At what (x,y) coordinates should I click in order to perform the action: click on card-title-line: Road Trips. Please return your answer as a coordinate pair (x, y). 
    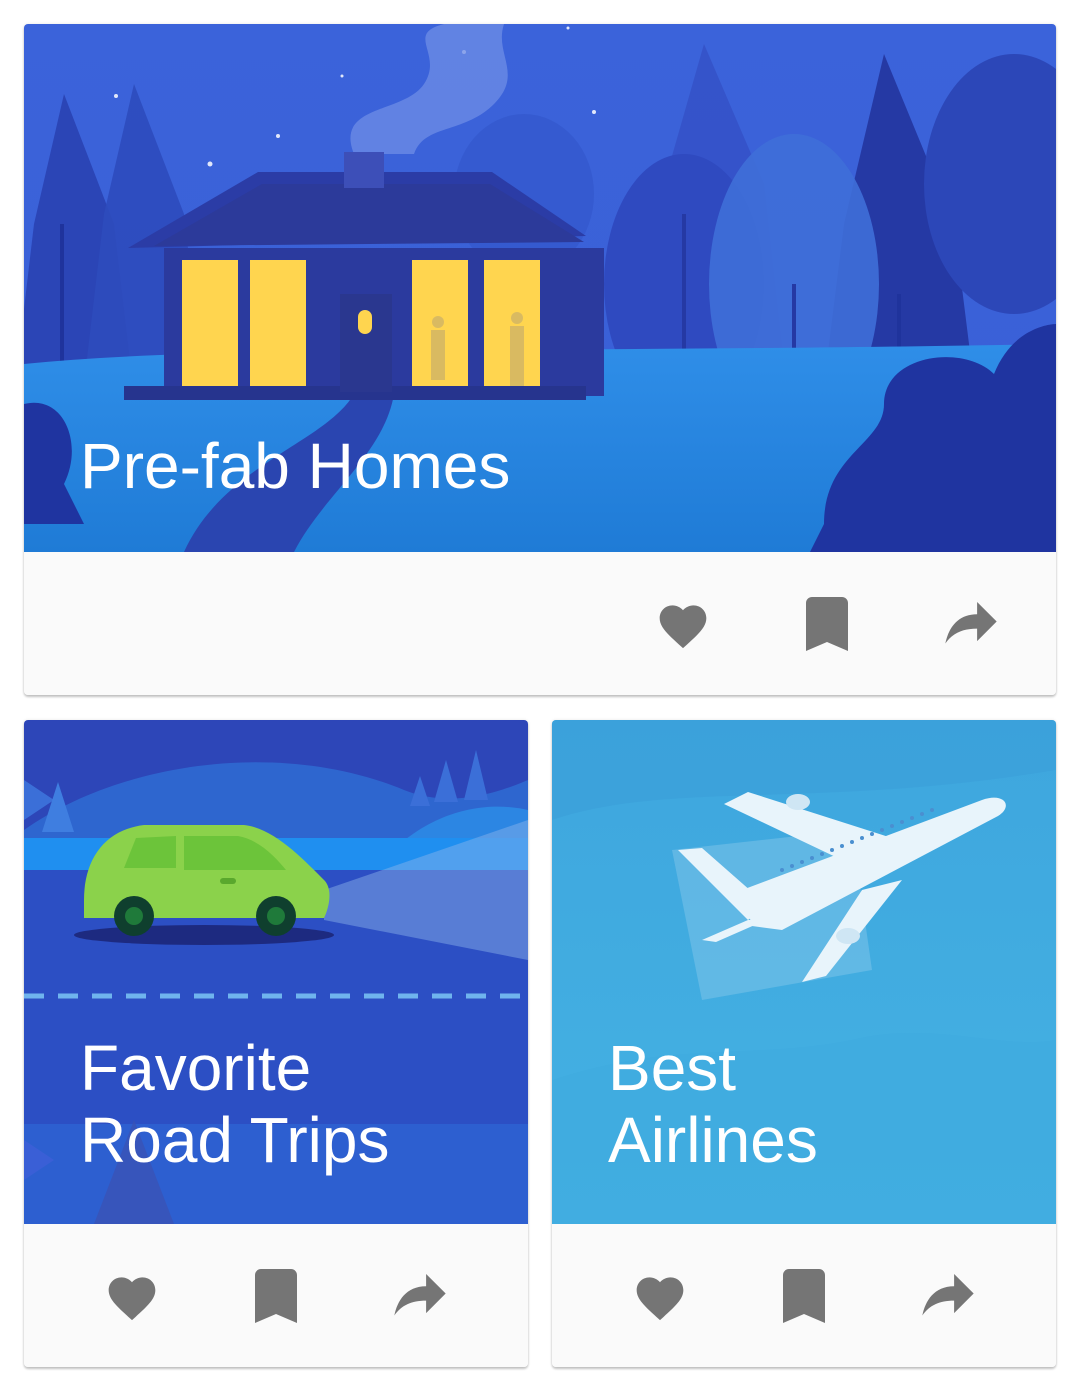
    Looking at the image, I should click on (235, 1140).